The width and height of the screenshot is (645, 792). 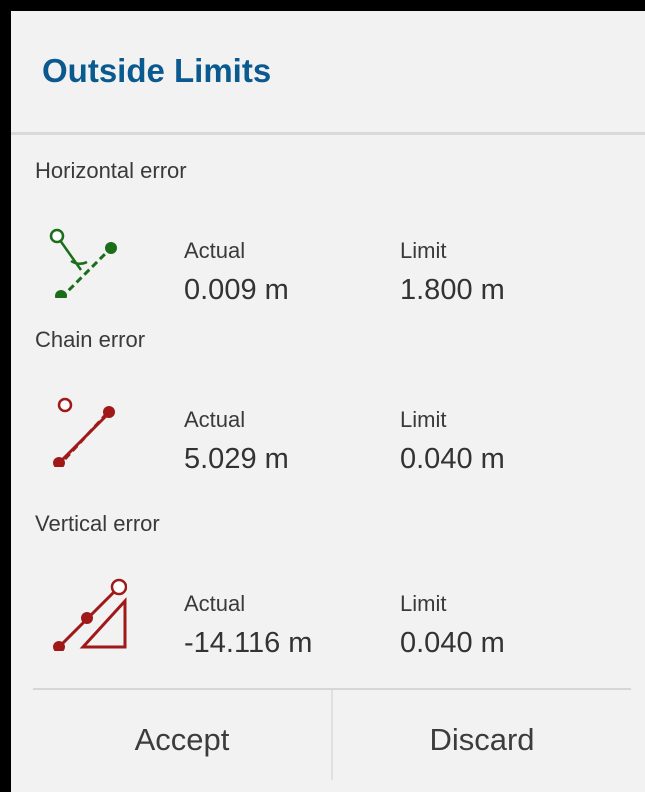 What do you see at coordinates (87, 611) in the screenshot?
I see `vertical-error-icon` at bounding box center [87, 611].